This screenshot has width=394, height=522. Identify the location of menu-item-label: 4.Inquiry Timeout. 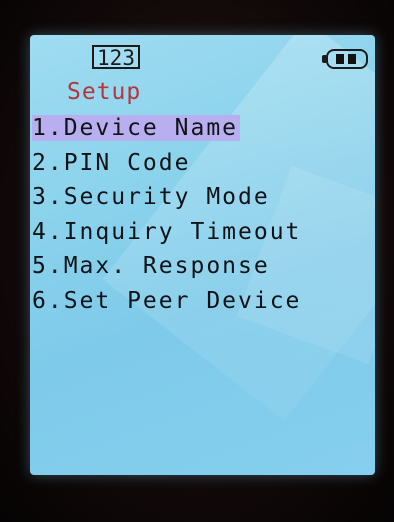
(167, 231).